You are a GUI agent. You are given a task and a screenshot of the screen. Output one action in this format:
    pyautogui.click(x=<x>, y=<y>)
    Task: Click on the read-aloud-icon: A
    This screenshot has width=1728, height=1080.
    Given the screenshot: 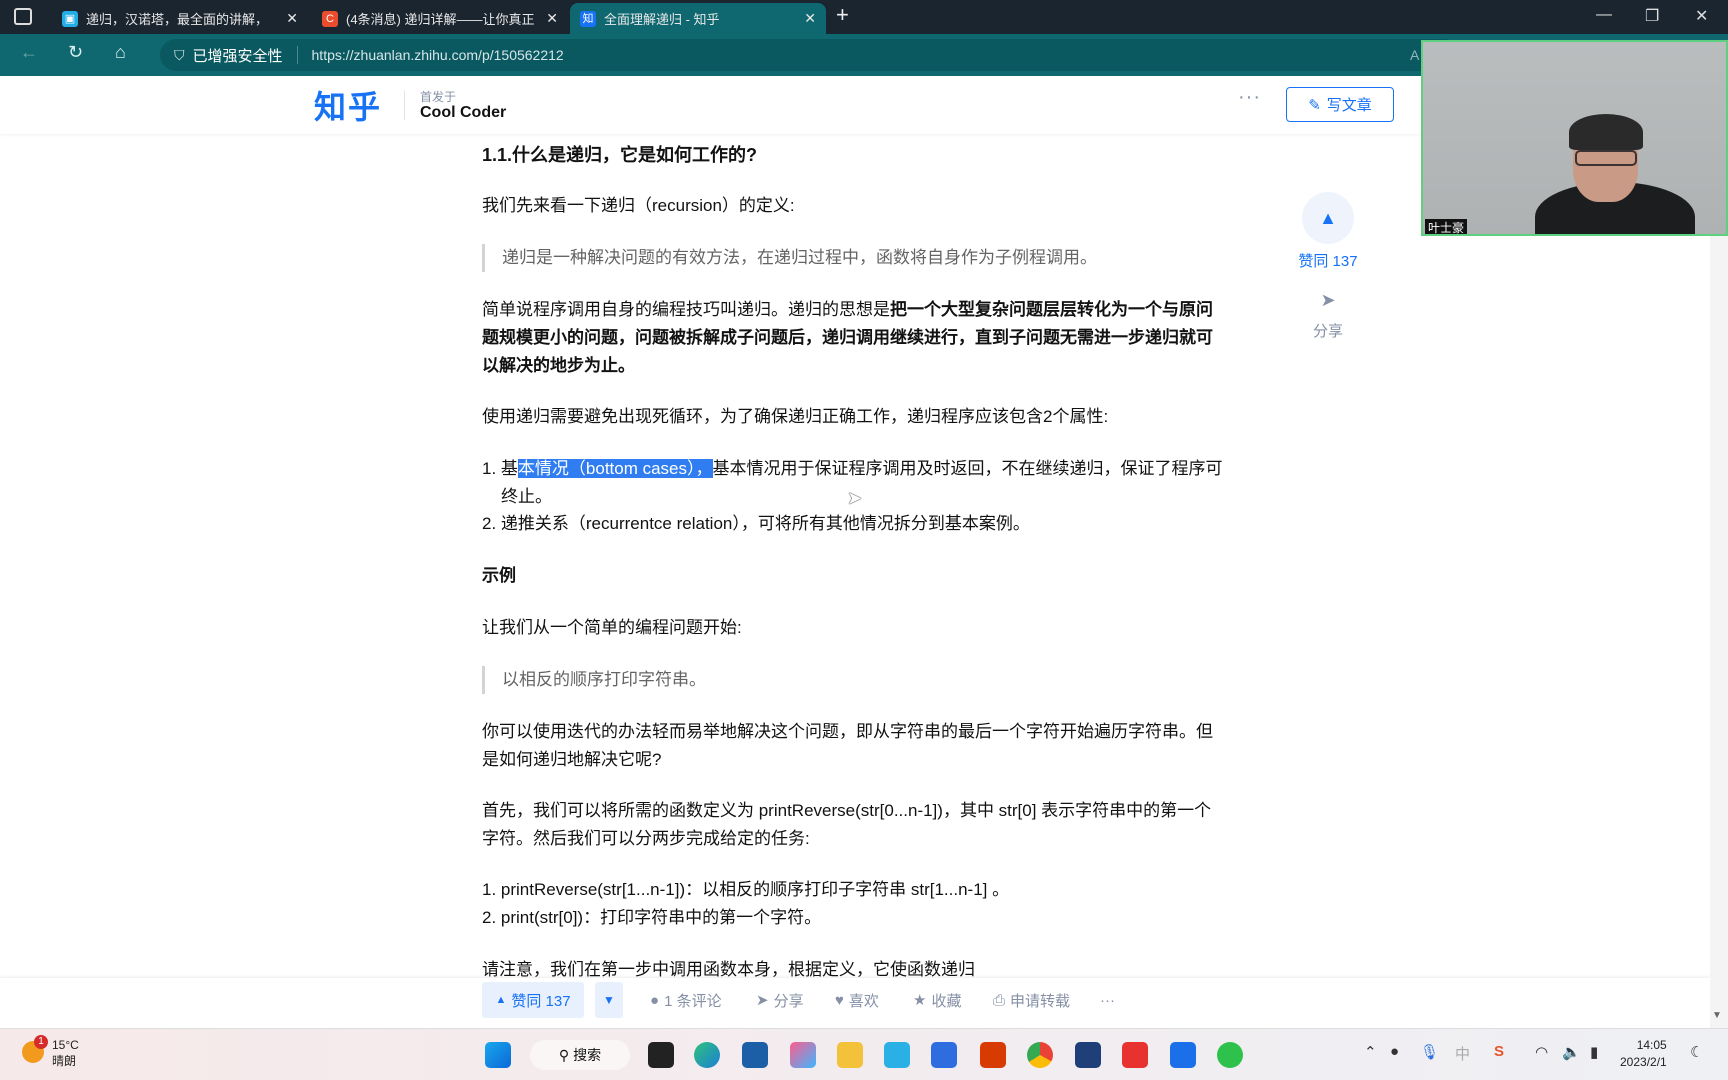 What is the action you would take?
    pyautogui.click(x=1414, y=55)
    